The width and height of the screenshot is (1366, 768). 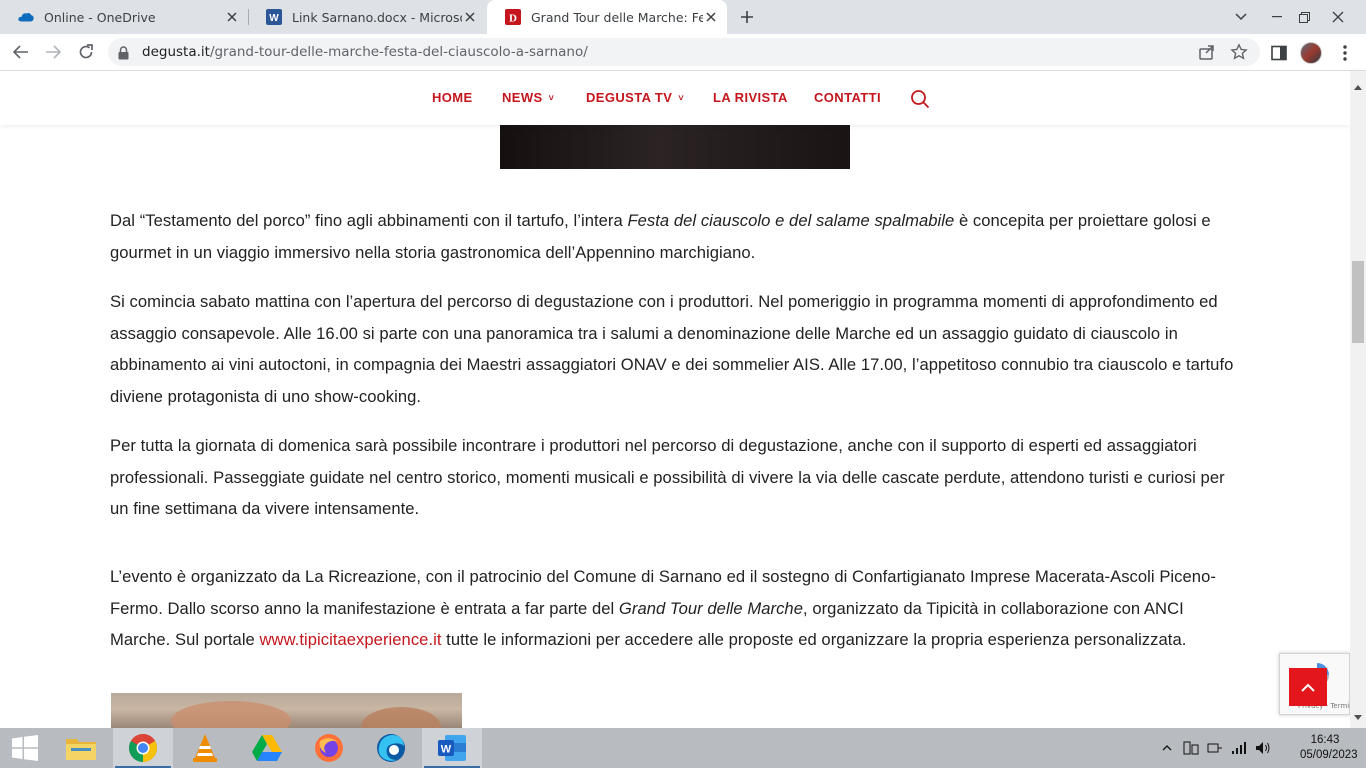 I want to click on tab-search-chevron-icon, so click(x=1241, y=17).